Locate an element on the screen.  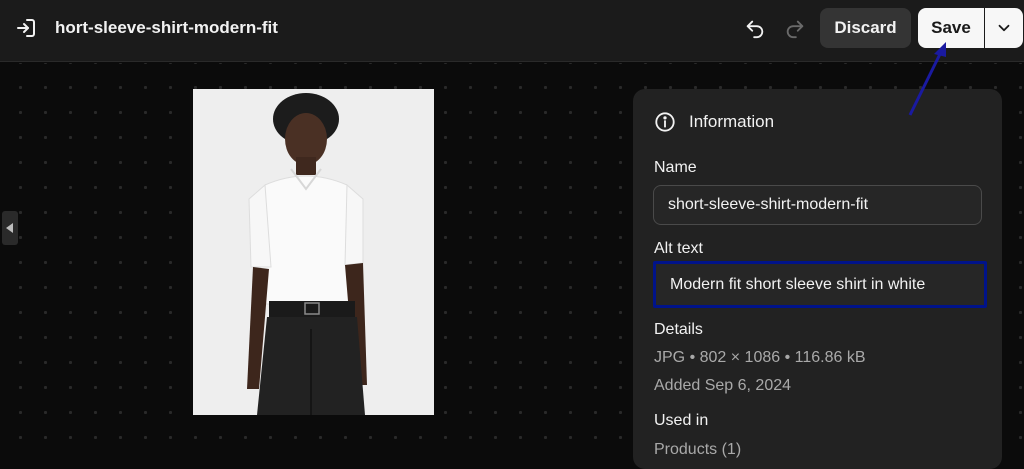
save-button: Save is located at coordinates (951, 28).